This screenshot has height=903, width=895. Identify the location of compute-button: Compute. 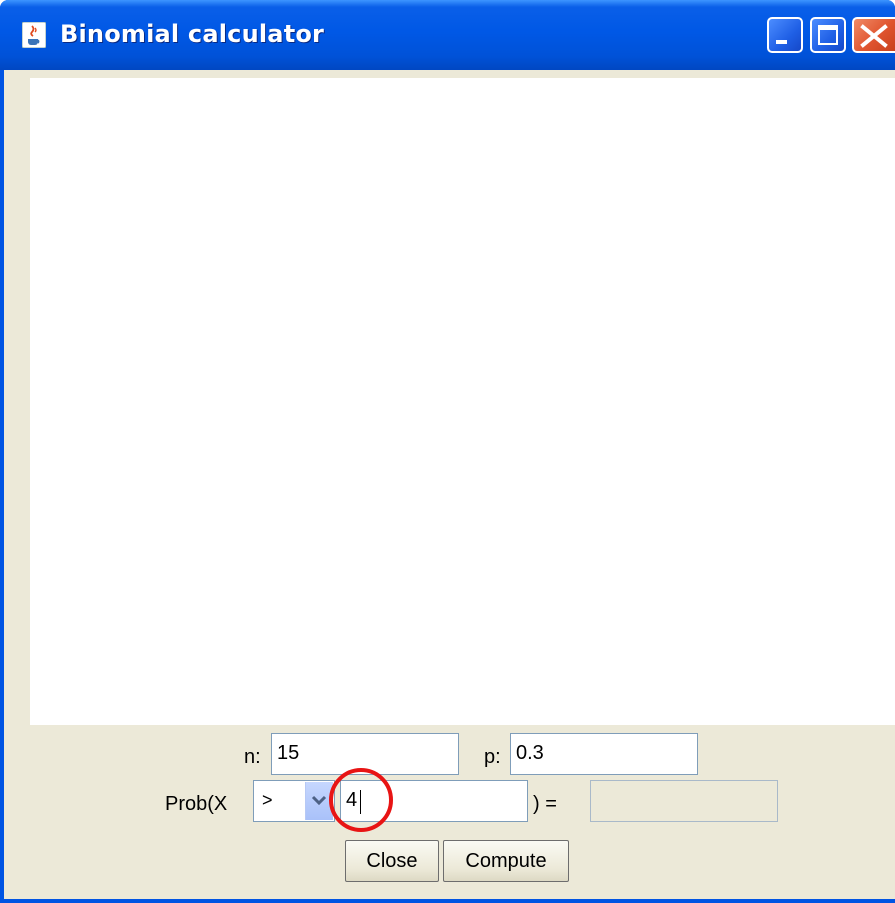
(506, 861).